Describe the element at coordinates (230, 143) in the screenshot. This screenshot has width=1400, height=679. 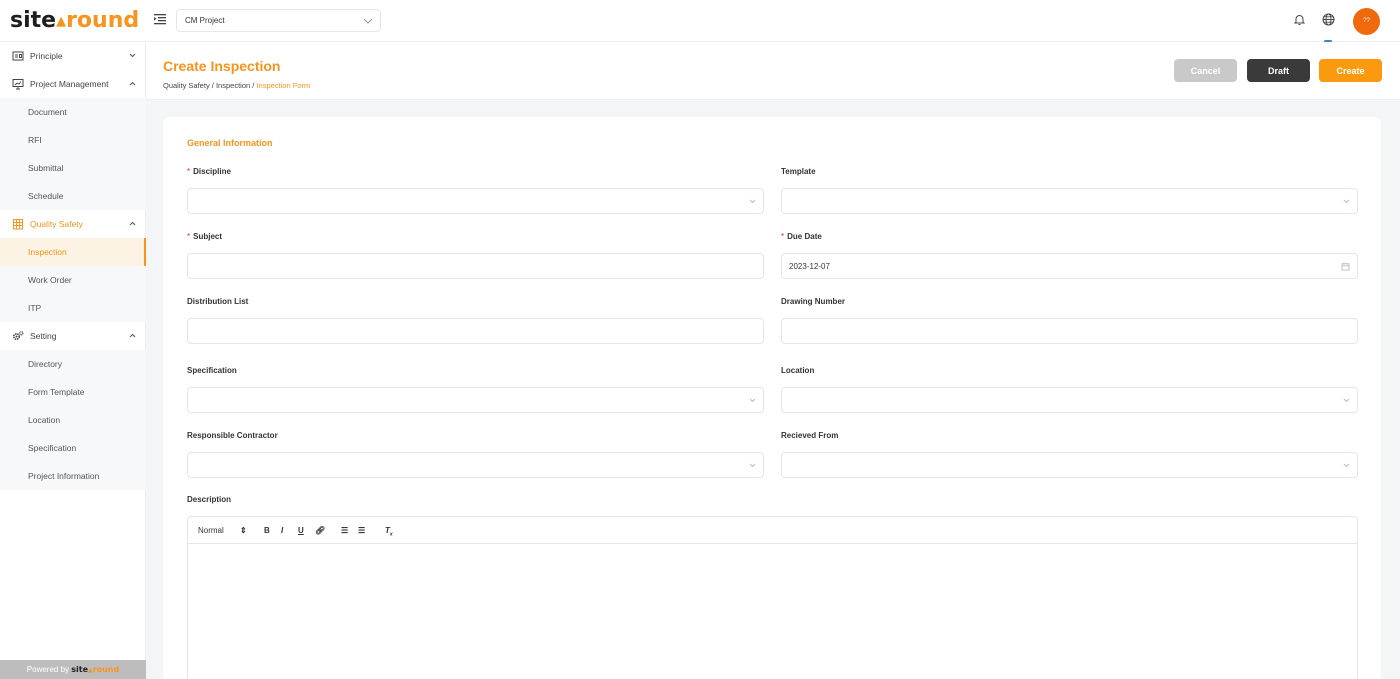
I see `section-title-general-information: General Information` at that location.